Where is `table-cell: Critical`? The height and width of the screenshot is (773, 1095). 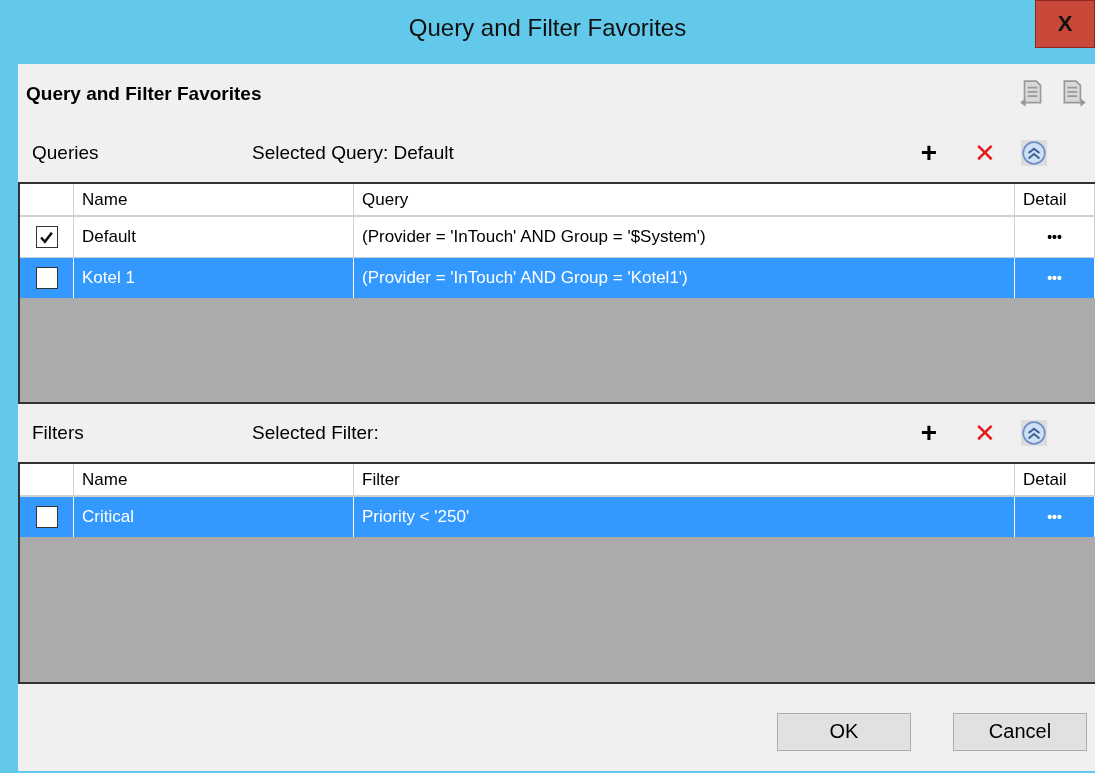
table-cell: Critical is located at coordinates (108, 517).